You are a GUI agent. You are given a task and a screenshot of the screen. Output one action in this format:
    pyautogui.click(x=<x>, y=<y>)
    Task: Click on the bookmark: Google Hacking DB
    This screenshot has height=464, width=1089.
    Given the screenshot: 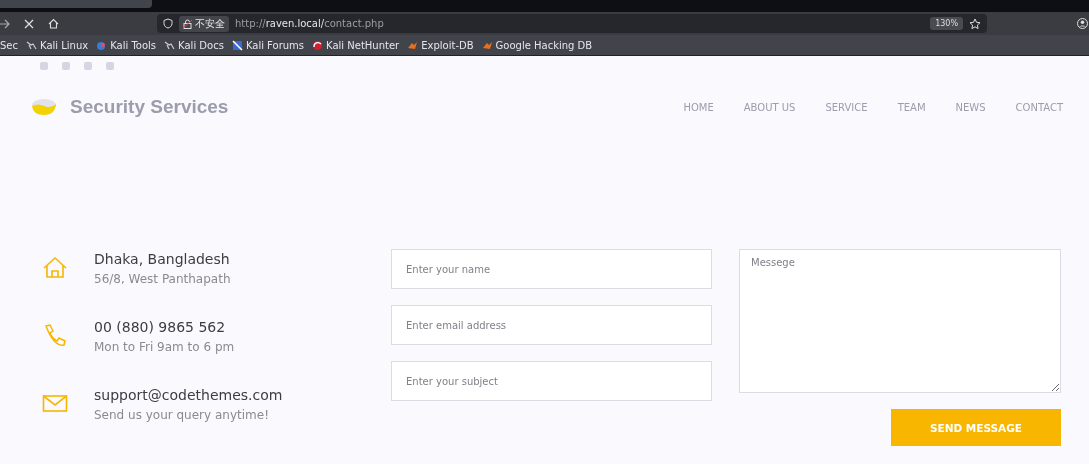 What is the action you would take?
    pyautogui.click(x=537, y=45)
    